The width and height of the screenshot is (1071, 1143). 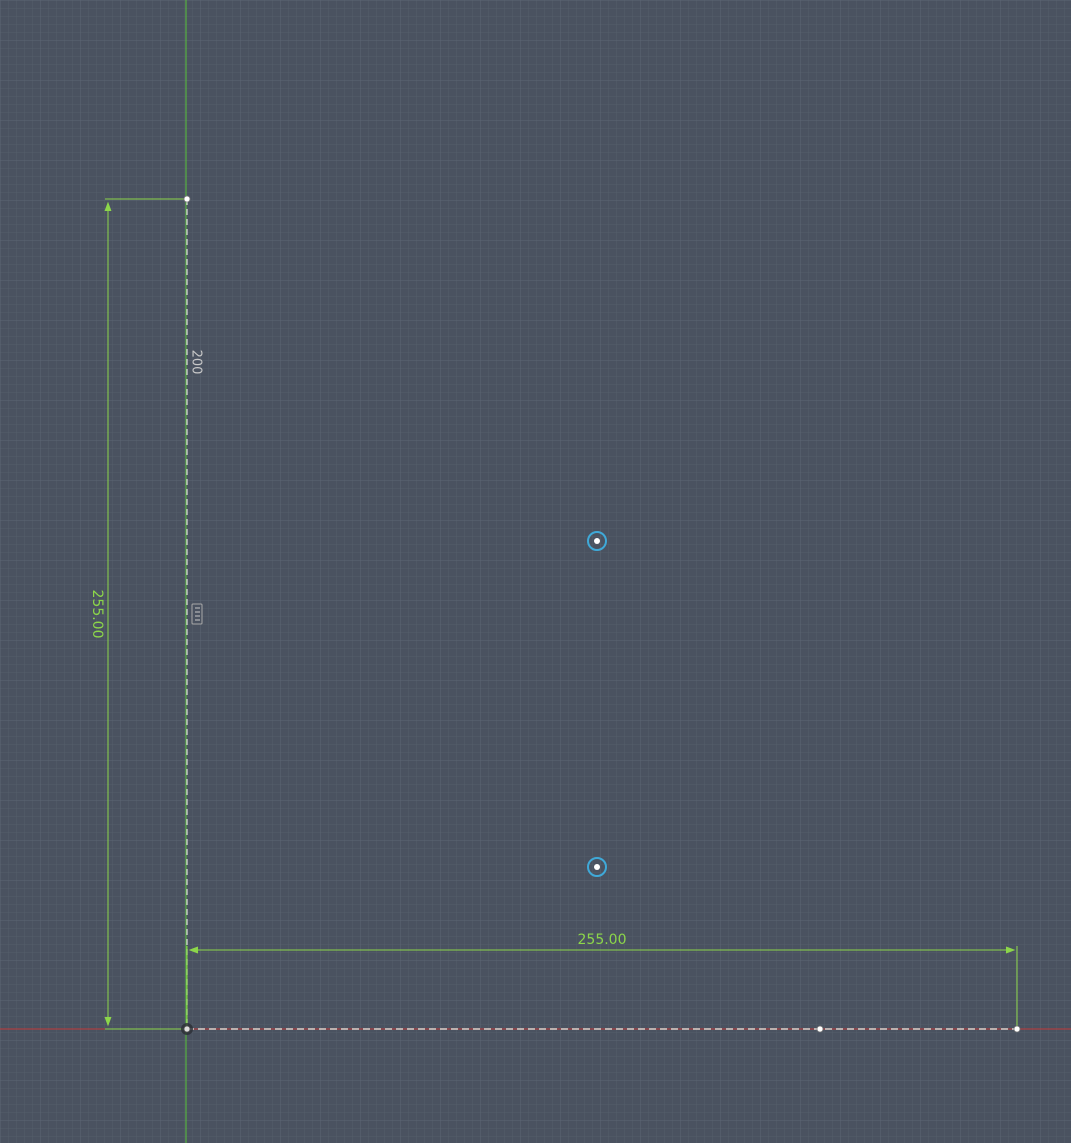 I want to click on origin-point-dot, so click(x=187, y=1029).